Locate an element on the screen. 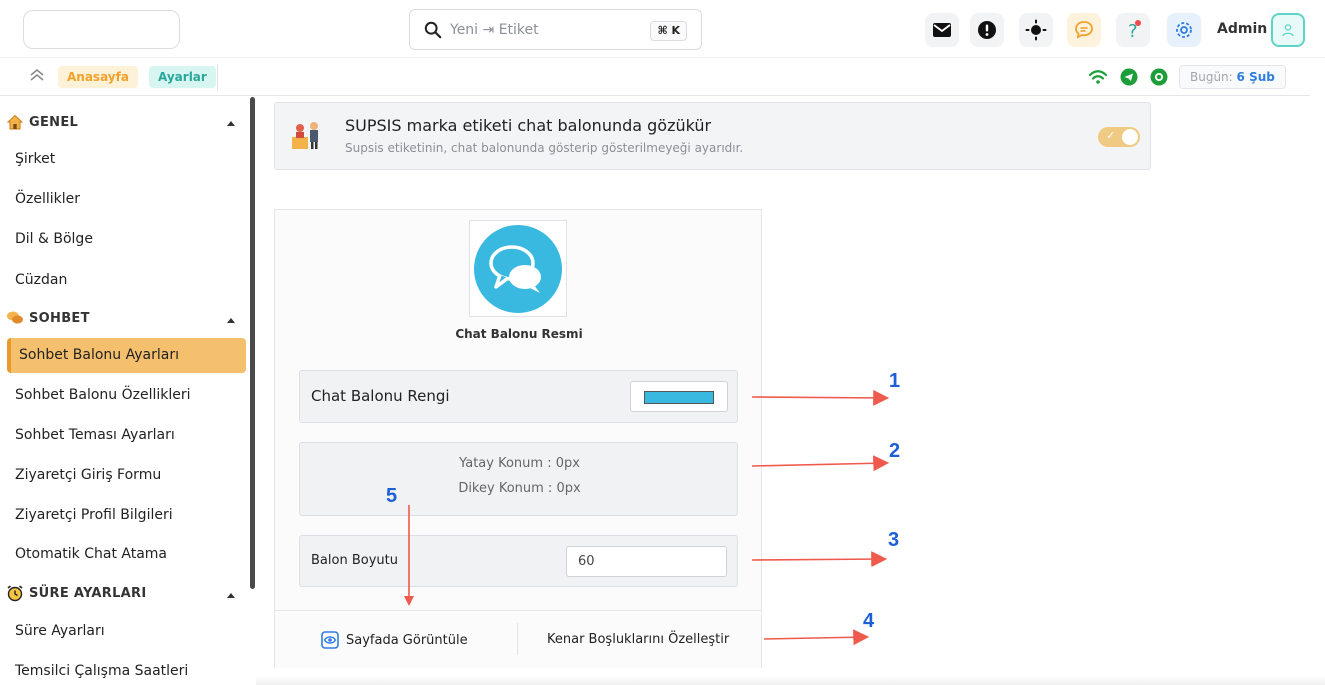  preview-on-page-button: Sayfada Görüntüle is located at coordinates (394, 640).